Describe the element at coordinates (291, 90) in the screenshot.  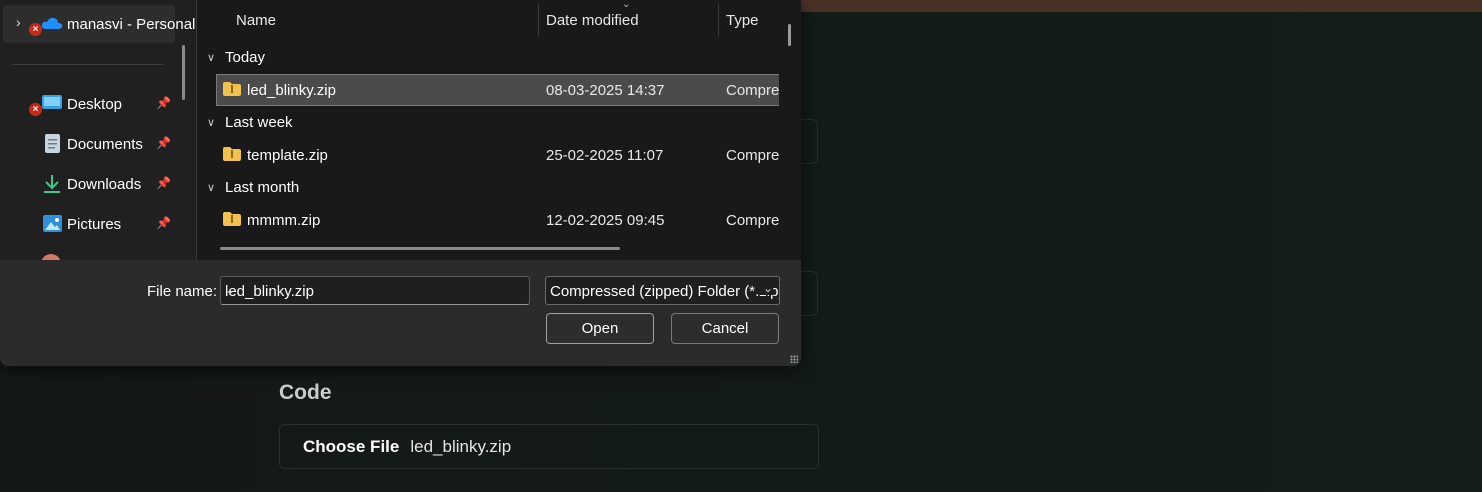
I see `file-name: led_blinky.zip` at that location.